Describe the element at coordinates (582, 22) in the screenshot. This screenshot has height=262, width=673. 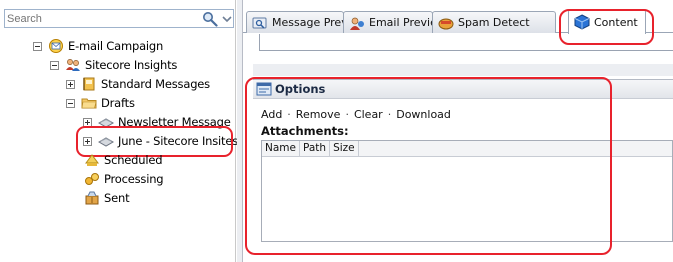
I see `content-cube-icon` at that location.